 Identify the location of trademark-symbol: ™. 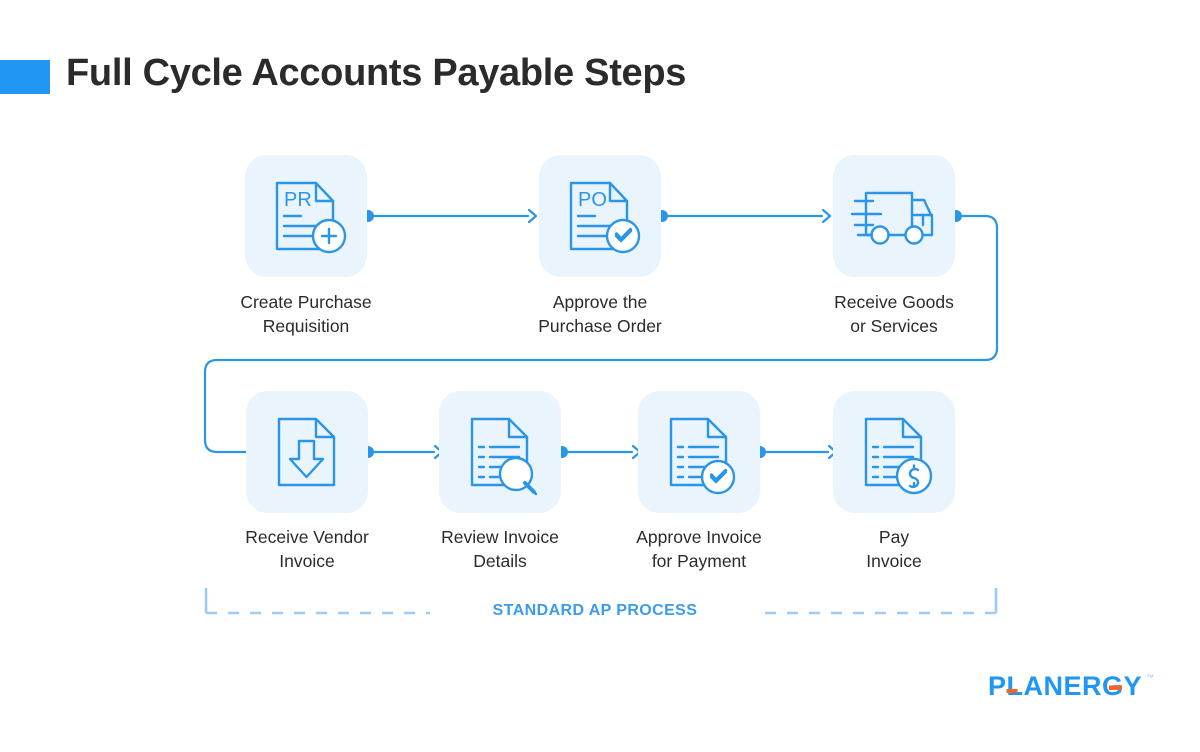
(1150, 677).